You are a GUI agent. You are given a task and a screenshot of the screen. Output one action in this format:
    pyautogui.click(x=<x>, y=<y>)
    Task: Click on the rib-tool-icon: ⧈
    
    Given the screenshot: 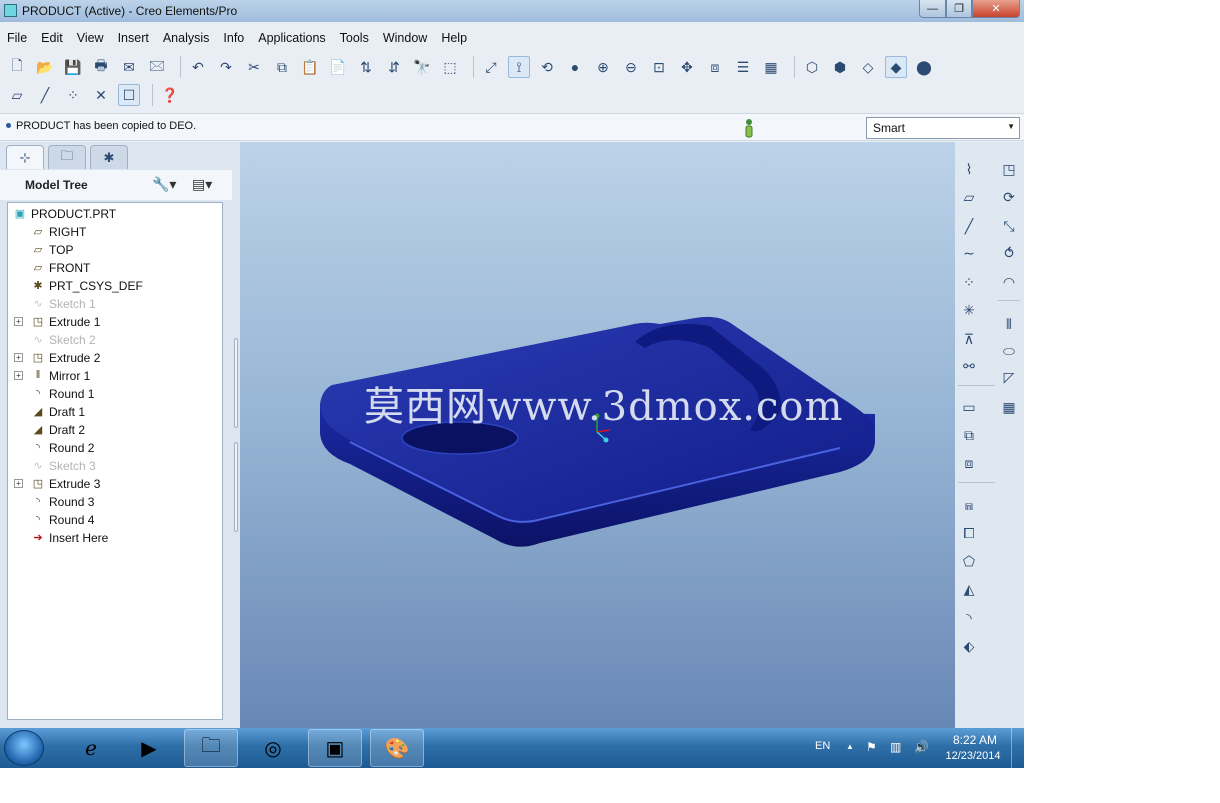 What is the action you would take?
    pyautogui.click(x=969, y=463)
    